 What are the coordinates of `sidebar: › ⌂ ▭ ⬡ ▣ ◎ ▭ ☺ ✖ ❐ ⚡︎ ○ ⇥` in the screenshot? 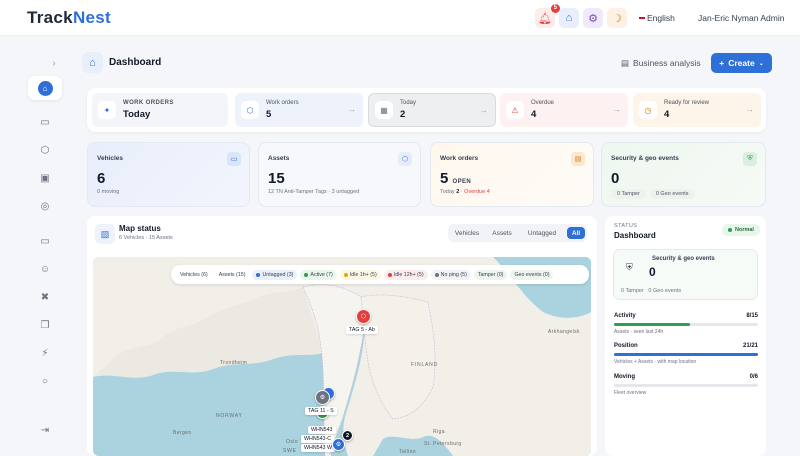 It's located at (36, 244).